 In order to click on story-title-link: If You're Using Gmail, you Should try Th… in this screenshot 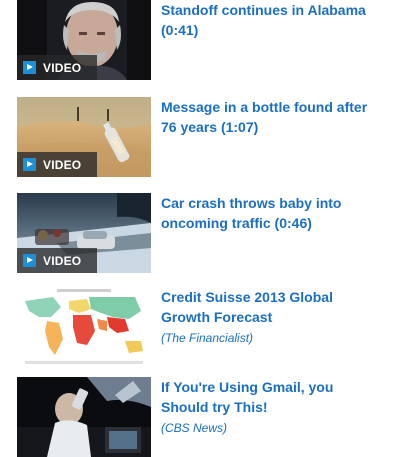, I will do `click(288, 397)`.